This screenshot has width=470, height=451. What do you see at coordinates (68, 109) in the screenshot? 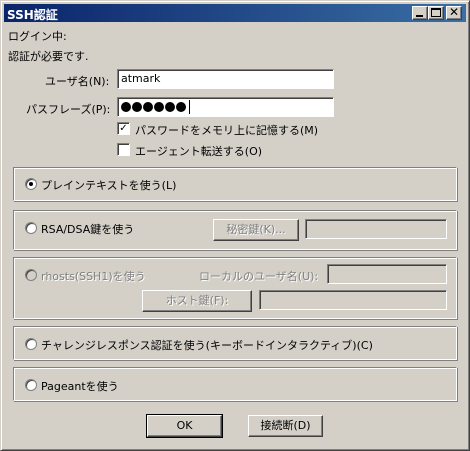
I see `passphrase-label: パスフレーズ(P):` at bounding box center [68, 109].